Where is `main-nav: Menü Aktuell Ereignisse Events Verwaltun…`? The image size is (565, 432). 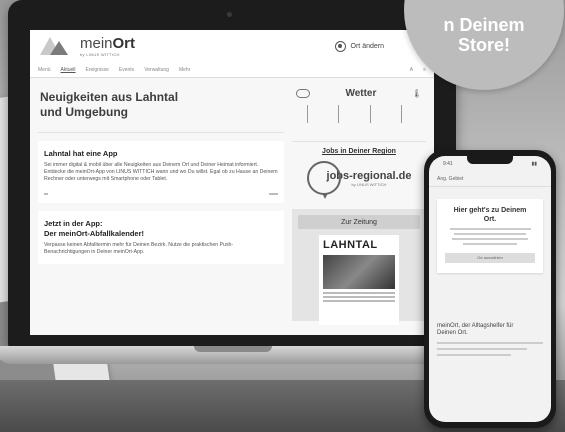
main-nav: Menü Aktuell Ereignisse Events Verwaltun… is located at coordinates (232, 70).